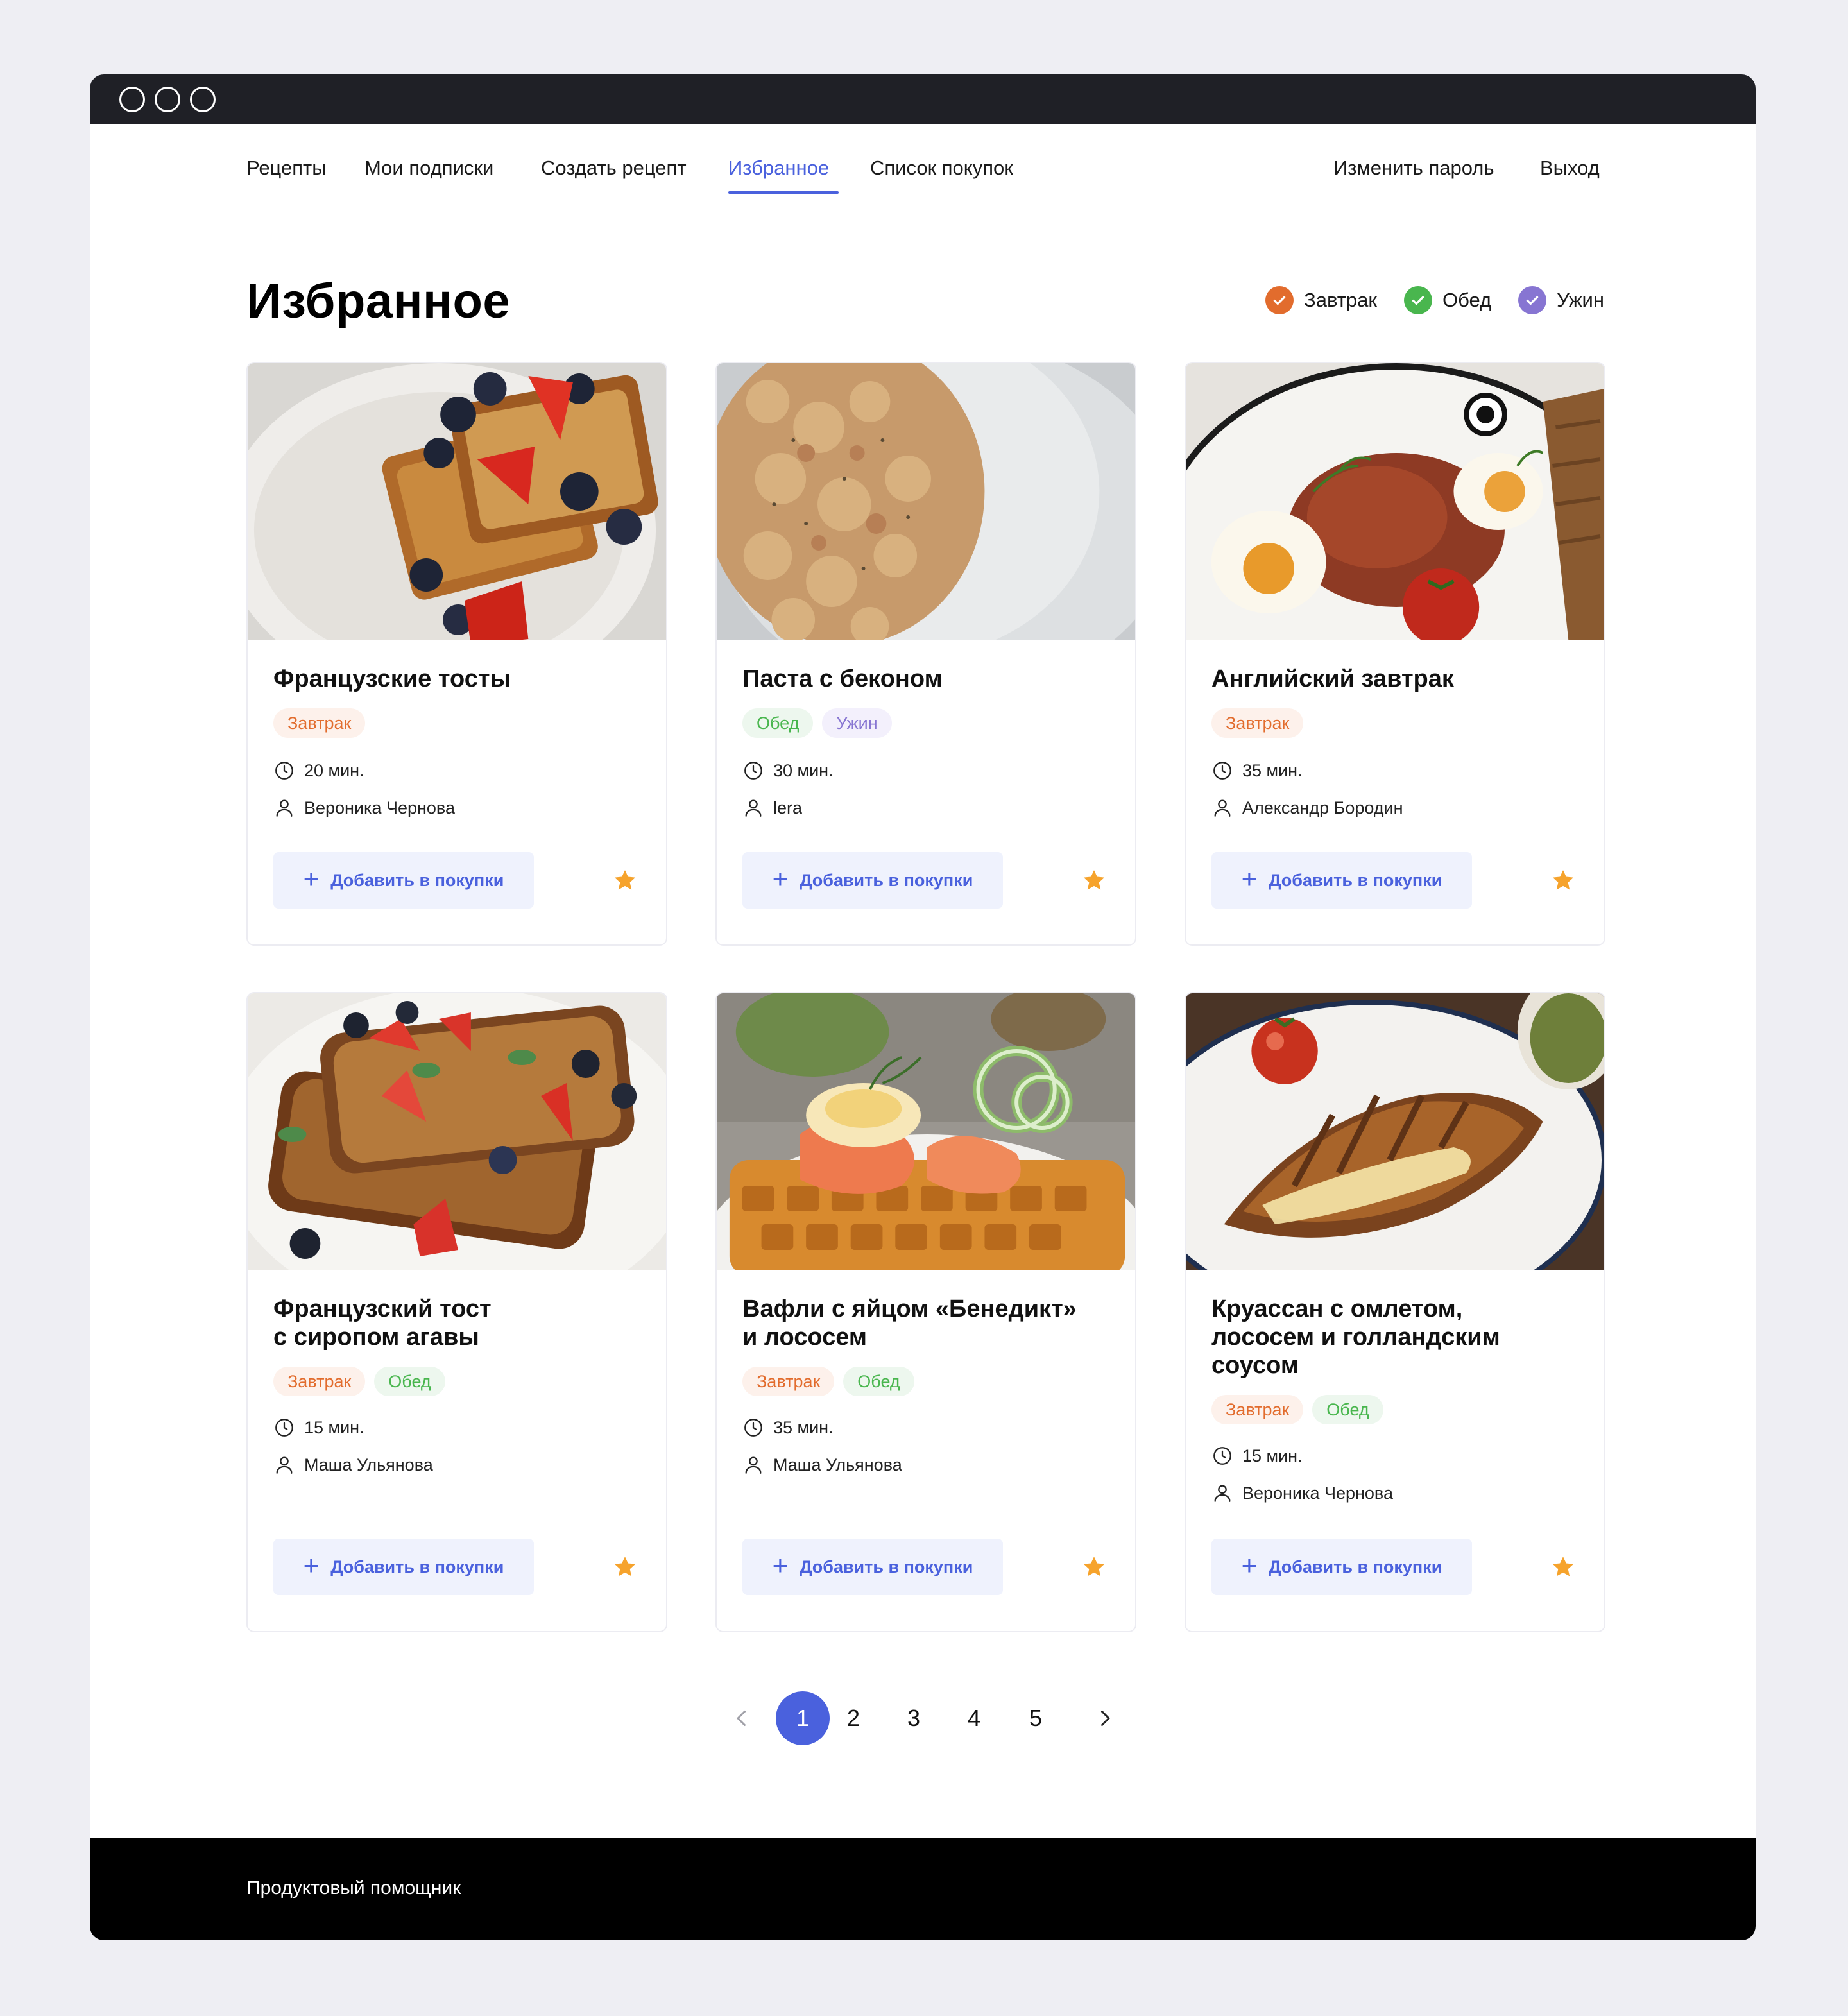 The width and height of the screenshot is (1848, 2016). I want to click on footer: Продуктовый помощник, so click(923, 1889).